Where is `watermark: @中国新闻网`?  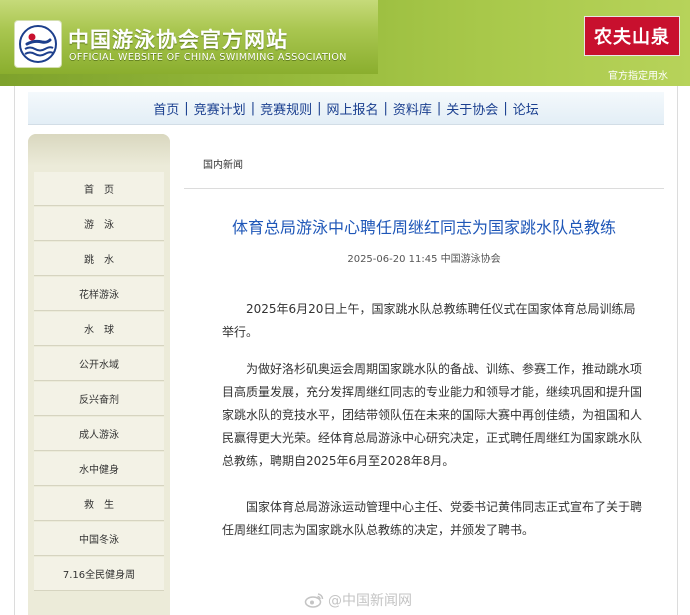 watermark: @中国新闻网 is located at coordinates (358, 600).